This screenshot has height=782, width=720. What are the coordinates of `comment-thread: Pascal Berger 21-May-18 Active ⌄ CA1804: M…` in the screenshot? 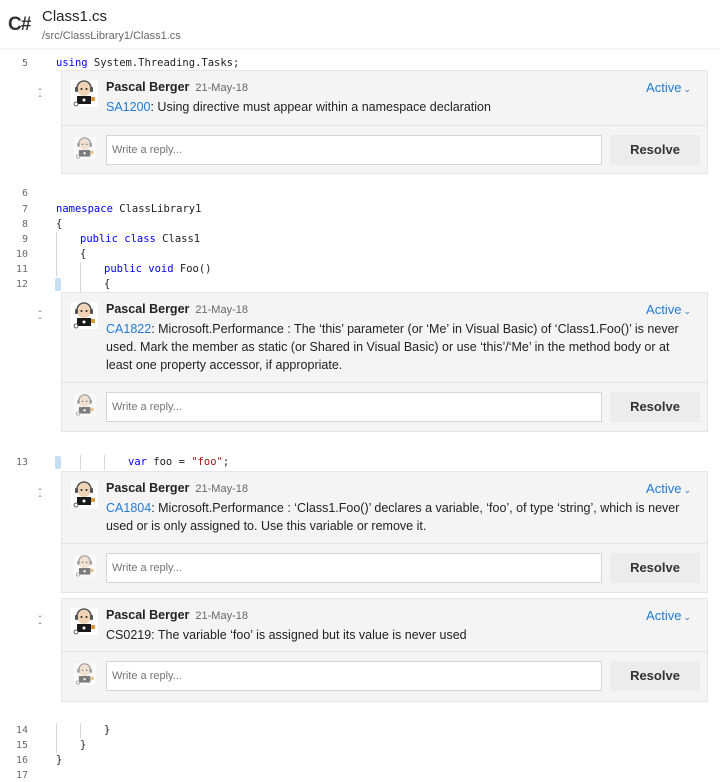 It's located at (384, 532).